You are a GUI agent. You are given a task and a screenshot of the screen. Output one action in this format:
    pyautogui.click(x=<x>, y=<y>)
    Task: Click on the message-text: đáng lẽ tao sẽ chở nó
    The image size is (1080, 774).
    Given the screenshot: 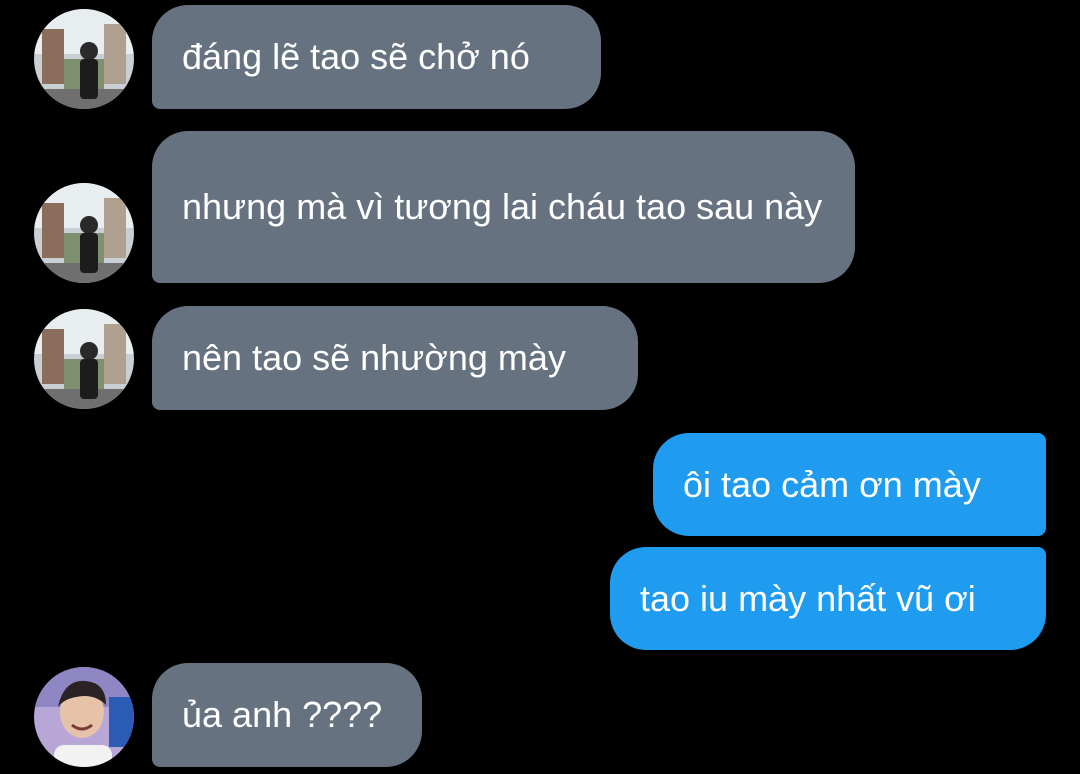 What is the action you would take?
    pyautogui.click(x=356, y=56)
    